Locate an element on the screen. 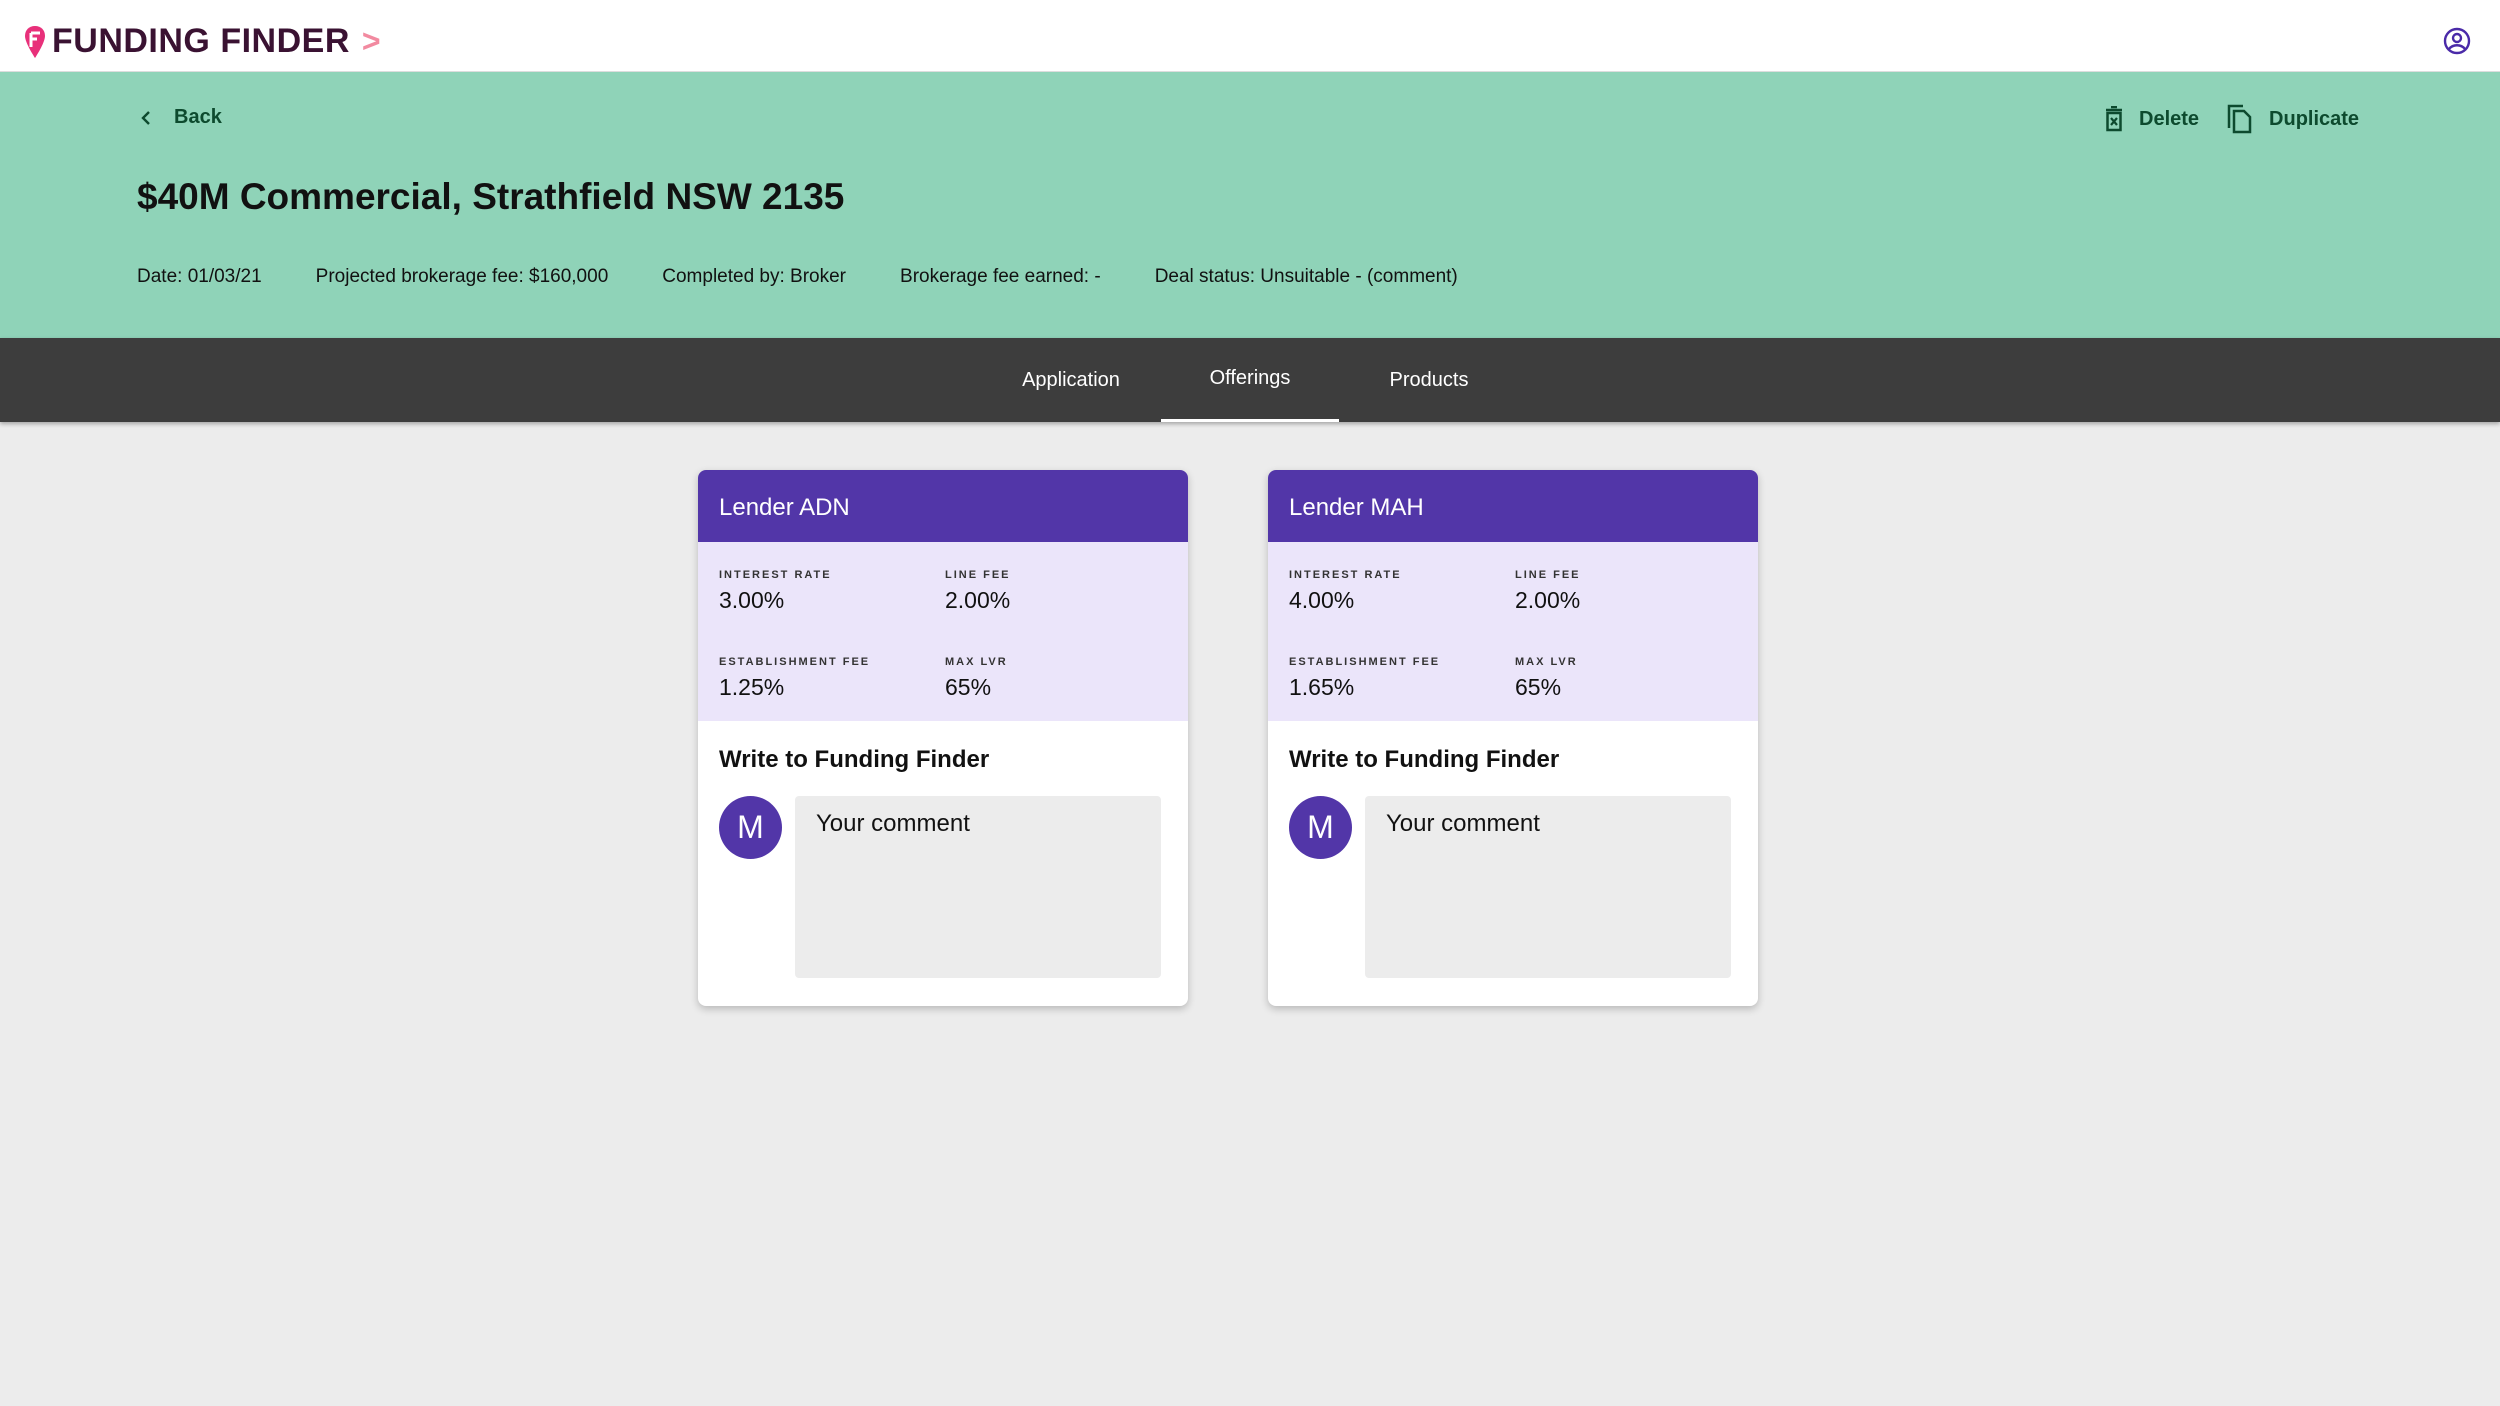 The image size is (2500, 1406). tab-bar: Application Offerings Products is located at coordinates (1250, 380).